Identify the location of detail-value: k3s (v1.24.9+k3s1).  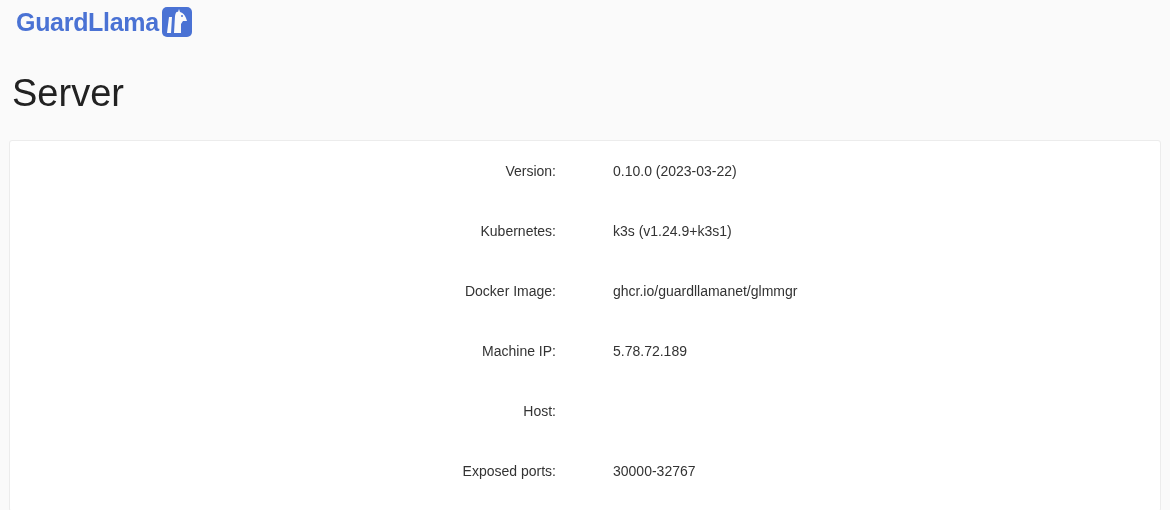
(673, 231).